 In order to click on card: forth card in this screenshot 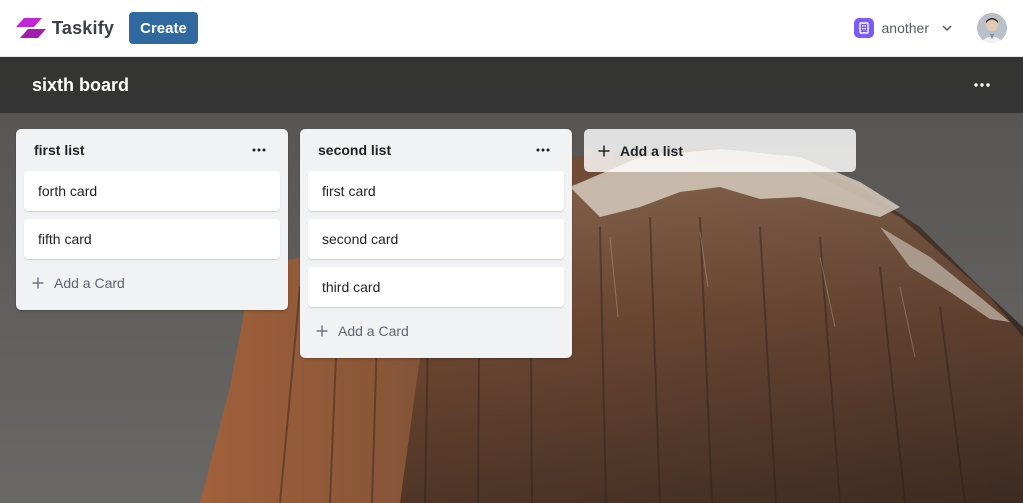, I will do `click(152, 191)`.